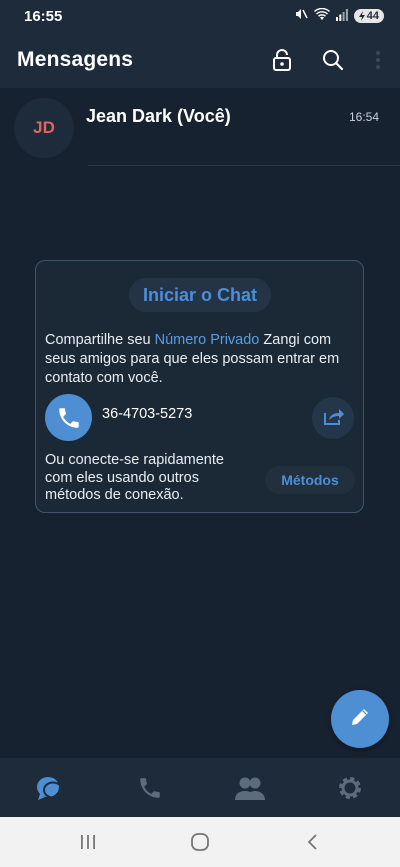  I want to click on methods-button: Métodos, so click(310, 480).